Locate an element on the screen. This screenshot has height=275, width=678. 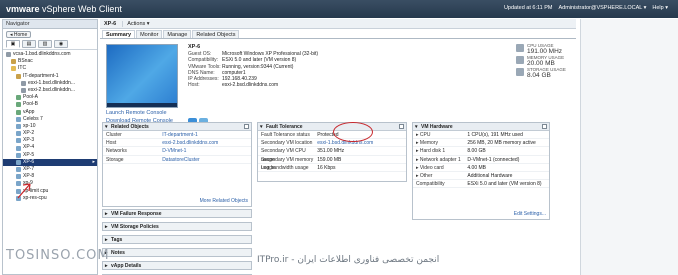
tree-item: ITC is located at coordinates (50, 68).